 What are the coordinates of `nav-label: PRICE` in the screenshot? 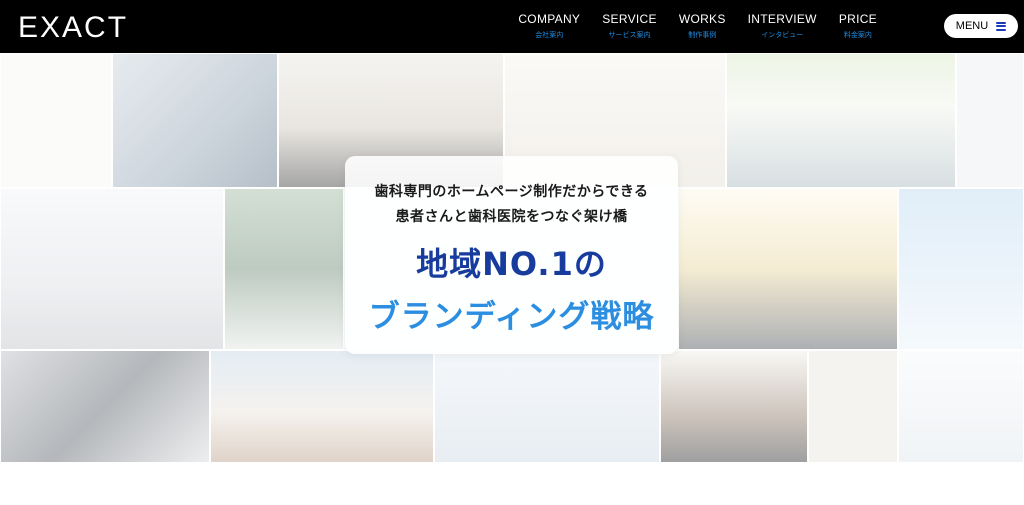 It's located at (857, 19).